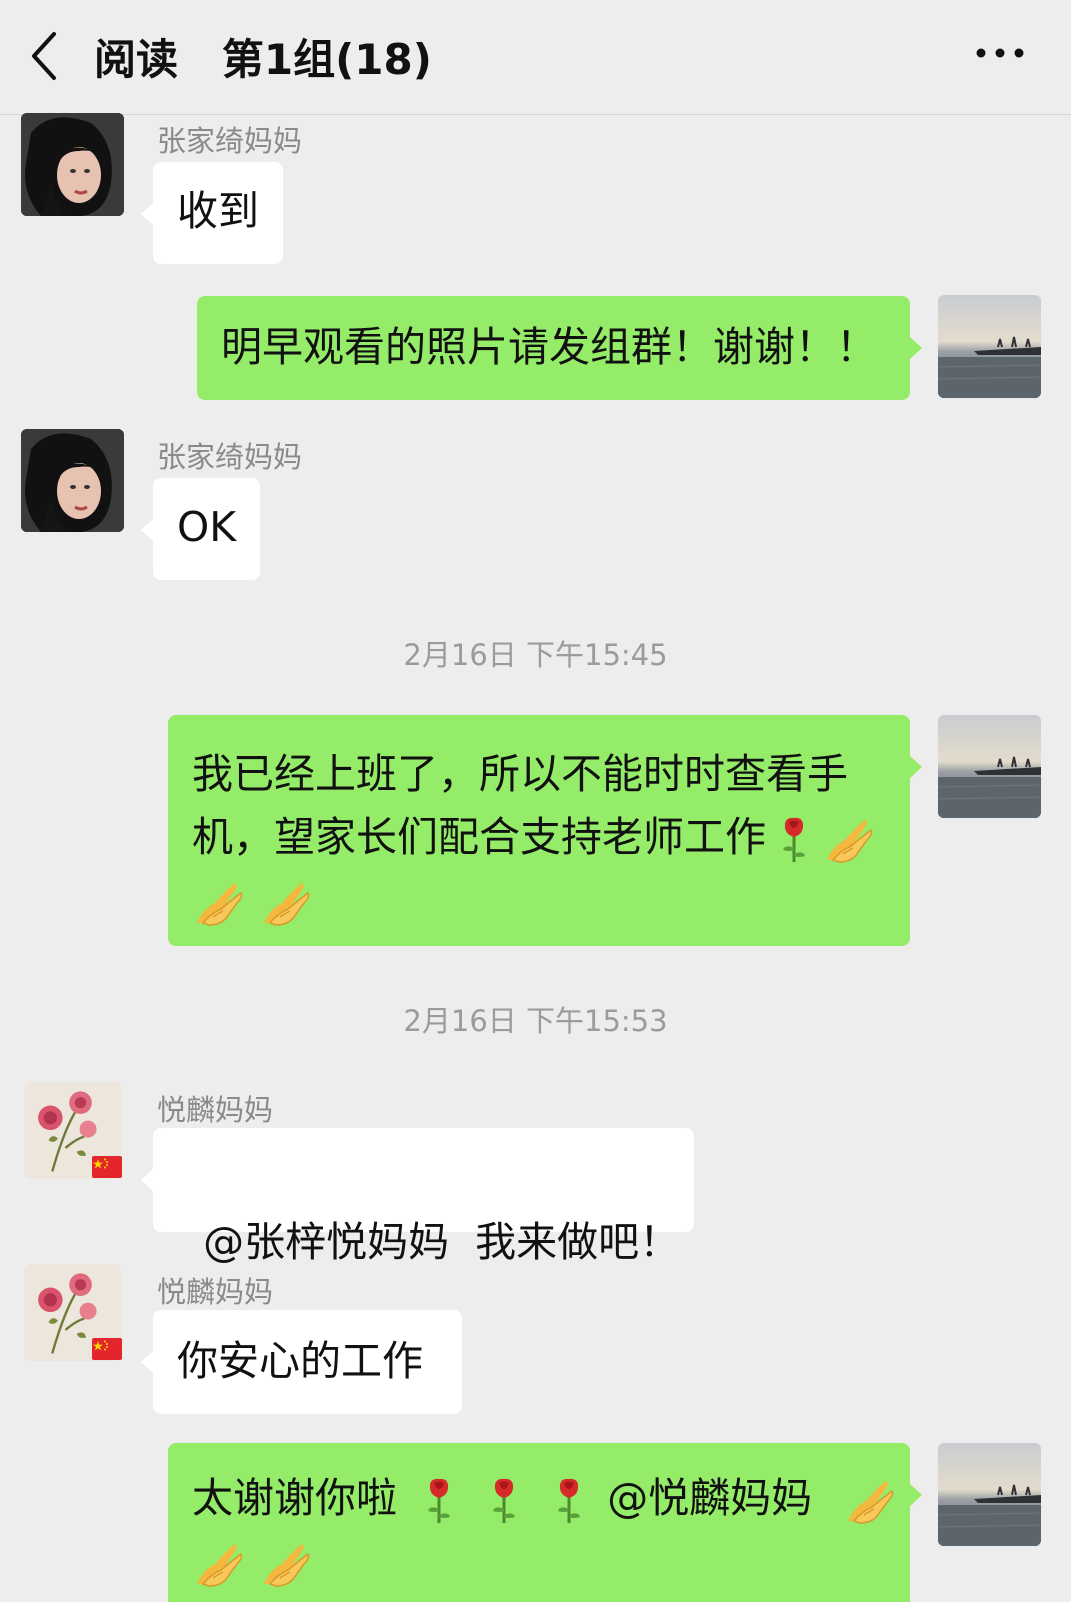  I want to click on message-line: 机，望家长们配合支持老师工作, so click(539, 837).